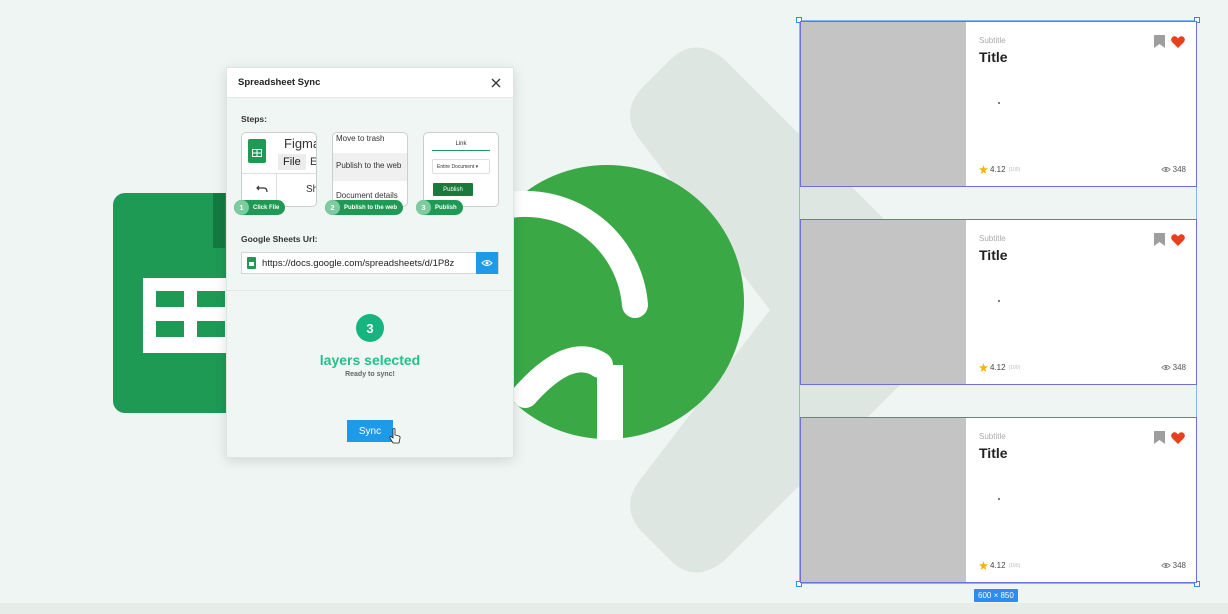  Describe the element at coordinates (370, 83) in the screenshot. I see `panel-header: Spreadsheet Sync` at that location.